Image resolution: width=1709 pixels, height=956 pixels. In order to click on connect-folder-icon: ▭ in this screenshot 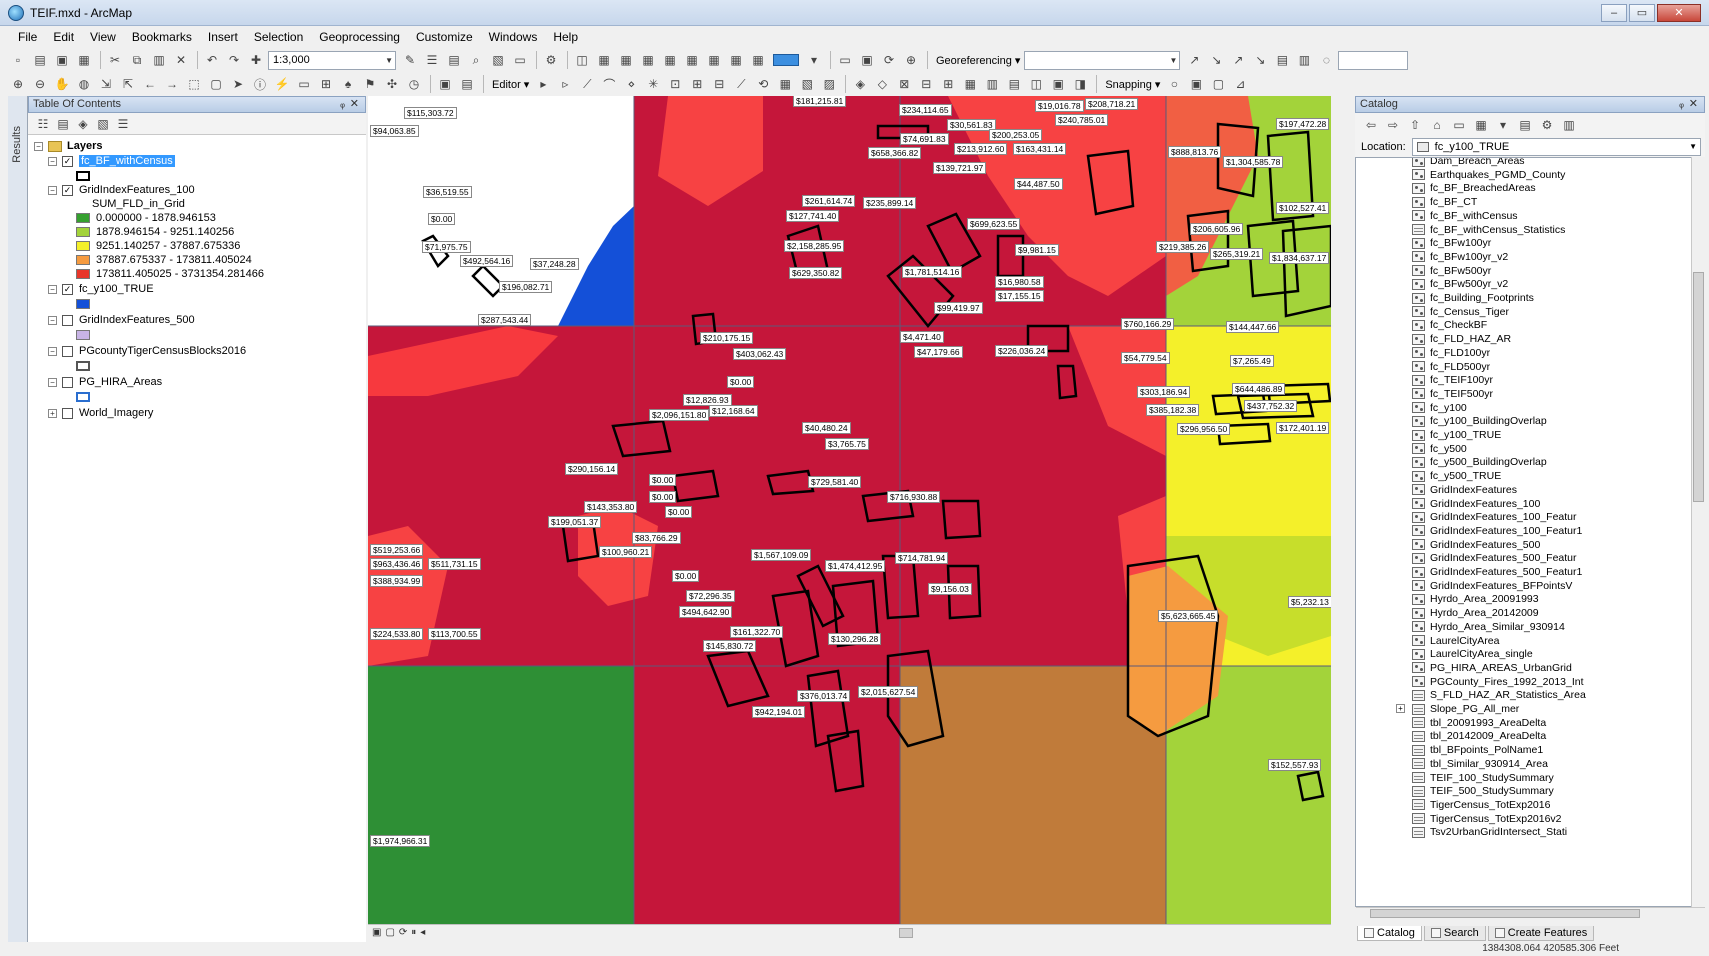, I will do `click(1459, 125)`.